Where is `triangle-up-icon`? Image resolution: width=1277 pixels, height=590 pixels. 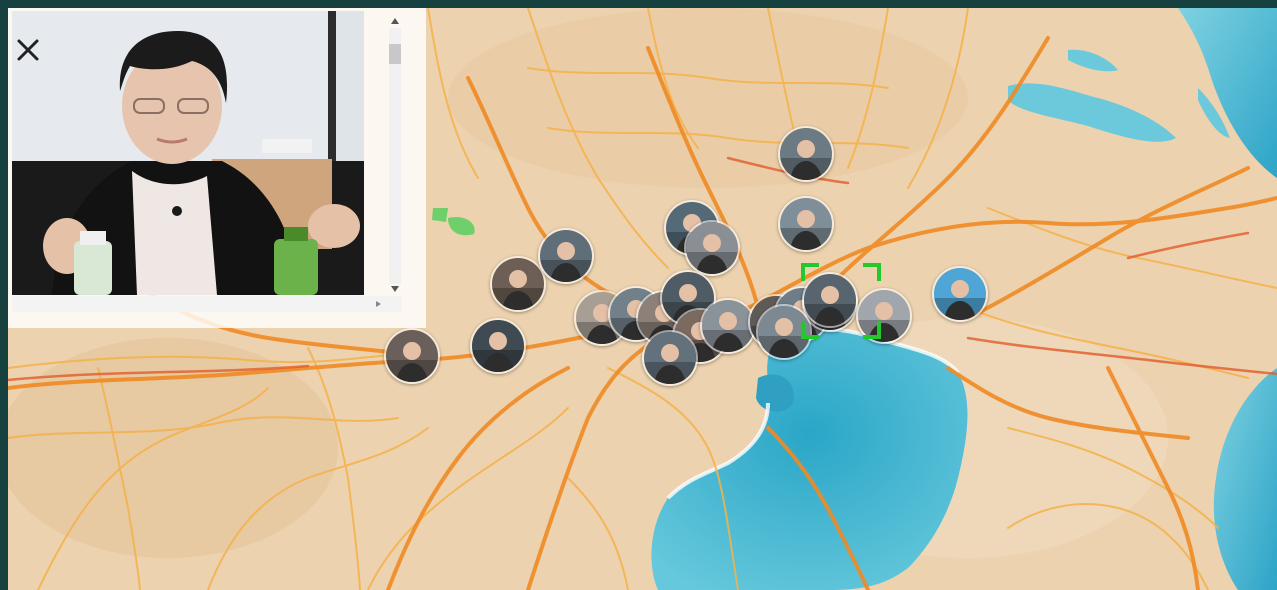 triangle-up-icon is located at coordinates (395, 21).